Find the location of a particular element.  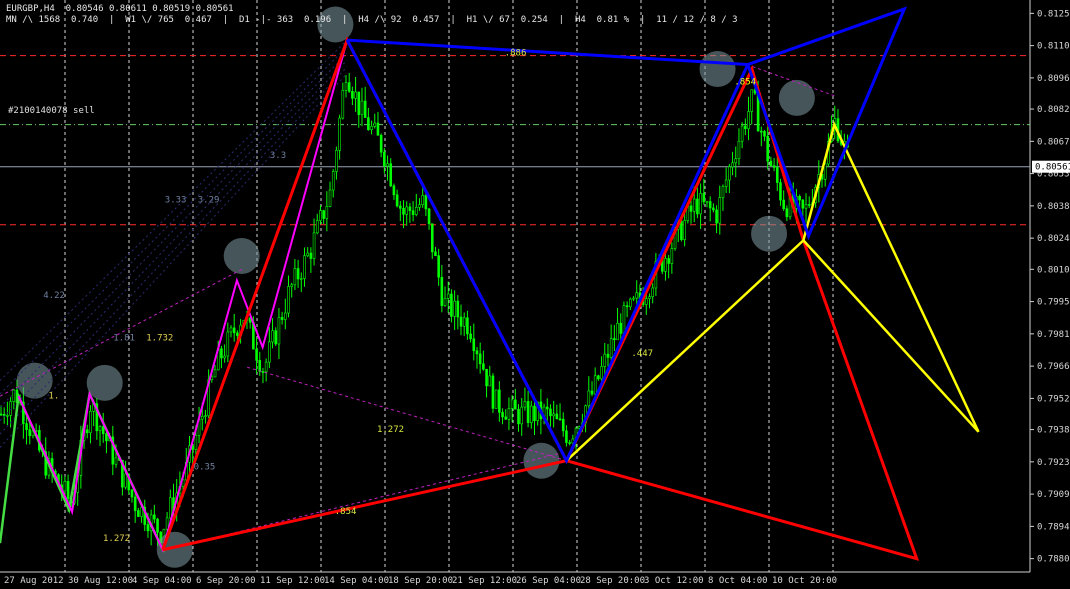

y-tick-label: 0.80675 is located at coordinates (1053, 142).